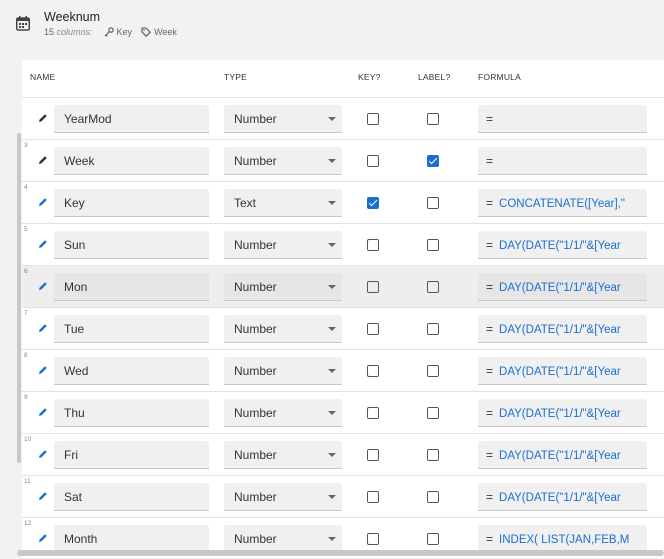  Describe the element at coordinates (499, 77) in the screenshot. I see `header-formula: FORMULA` at that location.